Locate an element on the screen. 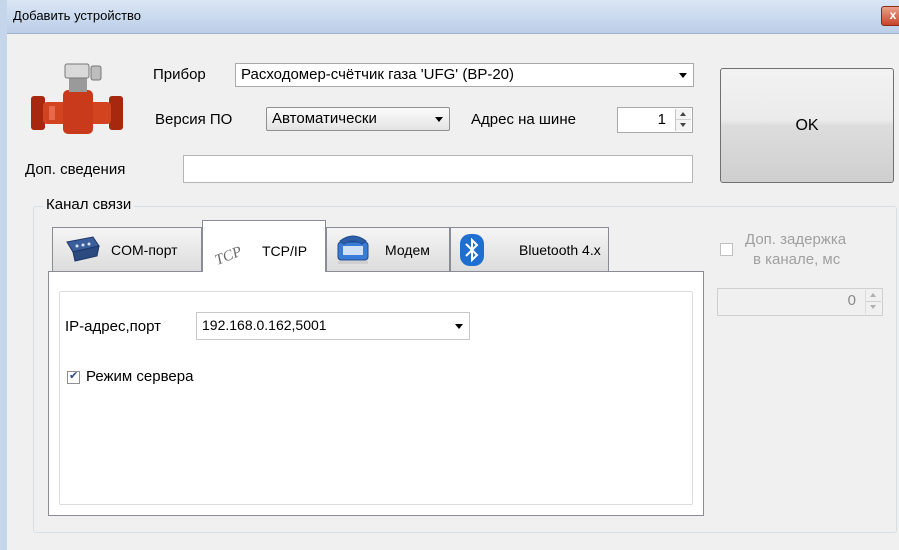  bus-address-label: Адрес на шине is located at coordinates (523, 119).